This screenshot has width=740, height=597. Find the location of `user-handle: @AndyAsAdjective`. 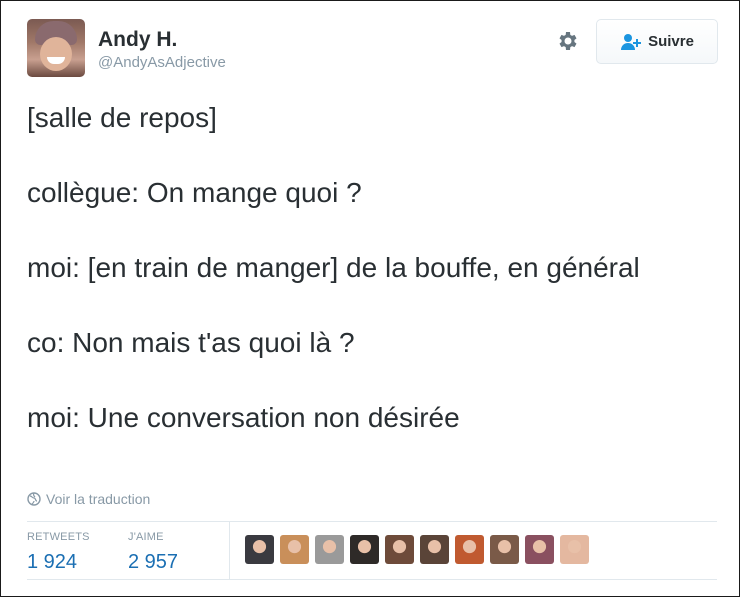

user-handle: @AndyAsAdjective is located at coordinates (162, 62).